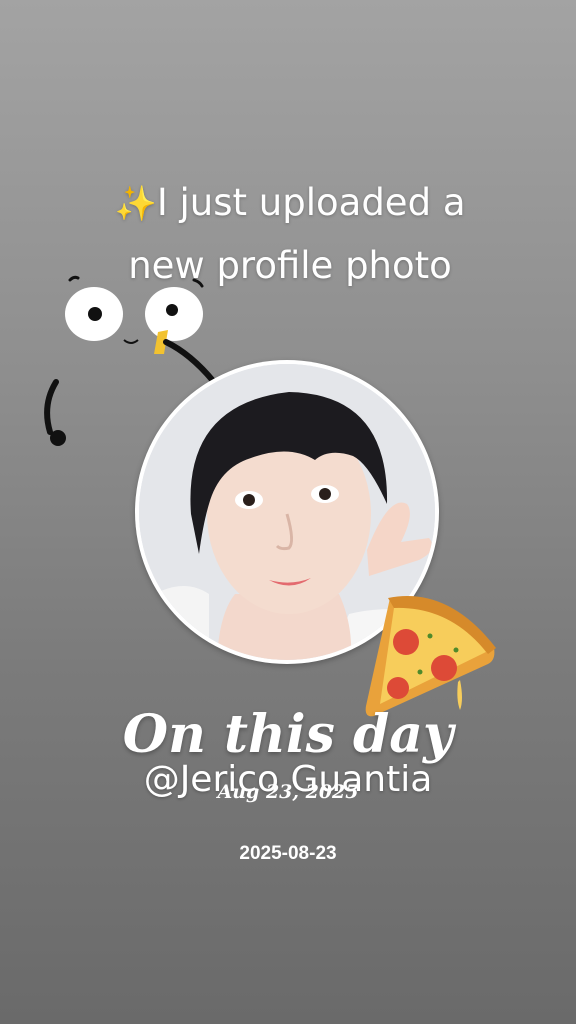 Image resolution: width=576 pixels, height=1024 pixels. What do you see at coordinates (135, 204) in the screenshot?
I see `sparkle-icon: ✨` at bounding box center [135, 204].